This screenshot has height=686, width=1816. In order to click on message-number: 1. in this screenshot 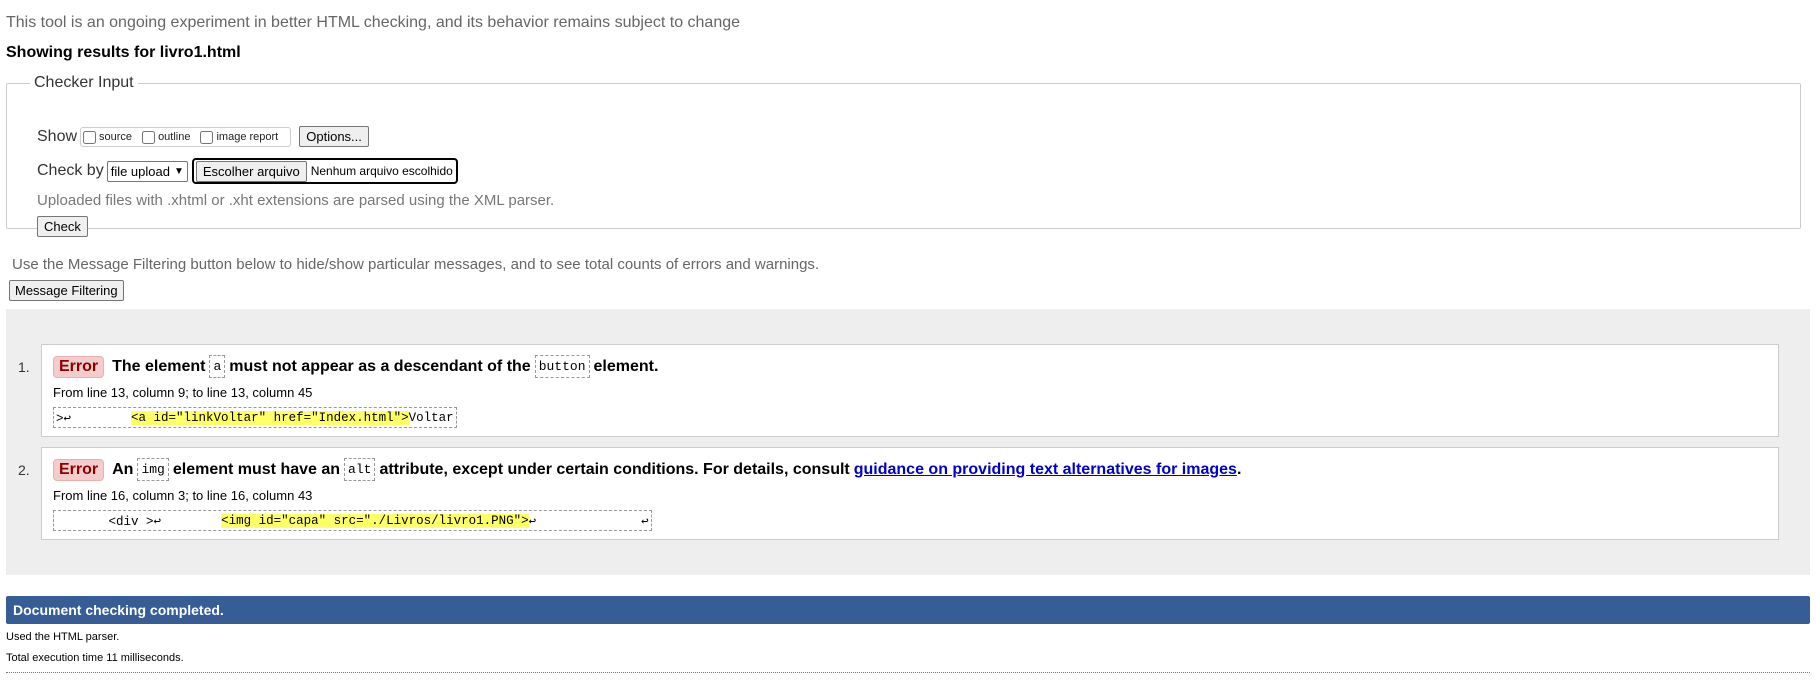, I will do `click(24, 367)`.